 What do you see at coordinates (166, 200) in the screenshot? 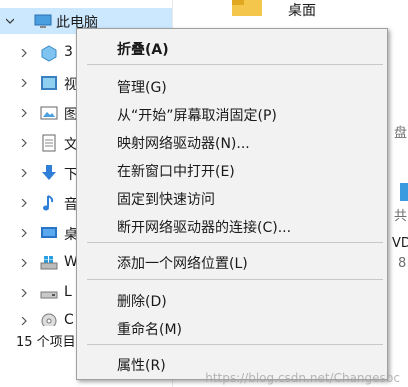
I see `menu-item-label: 固定到快速访问` at bounding box center [166, 200].